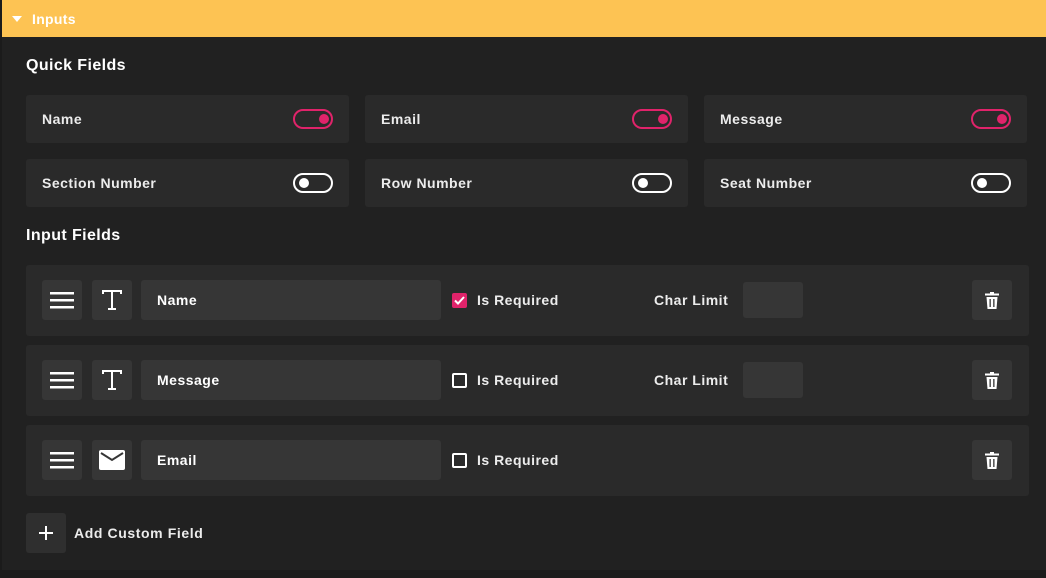 The image size is (1046, 578). Describe the element at coordinates (766, 183) in the screenshot. I see `quick-field-label: Seat Number` at that location.